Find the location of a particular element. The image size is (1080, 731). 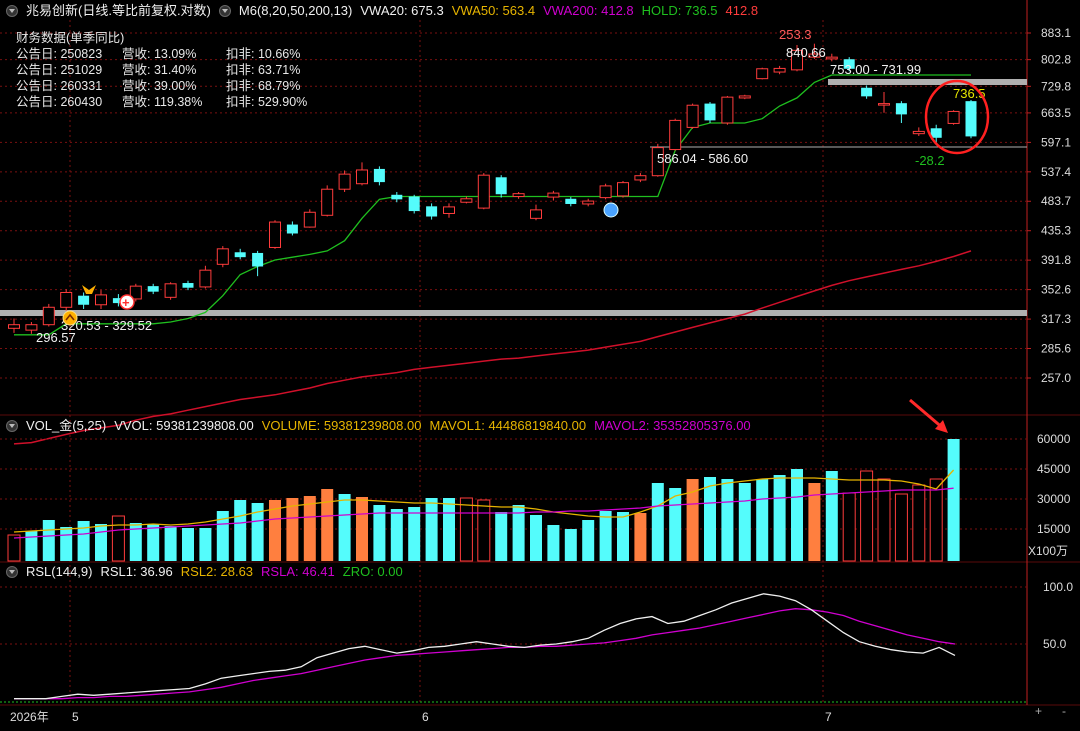

m6-label: M6(8,20,50,200,13) is located at coordinates (295, 10).